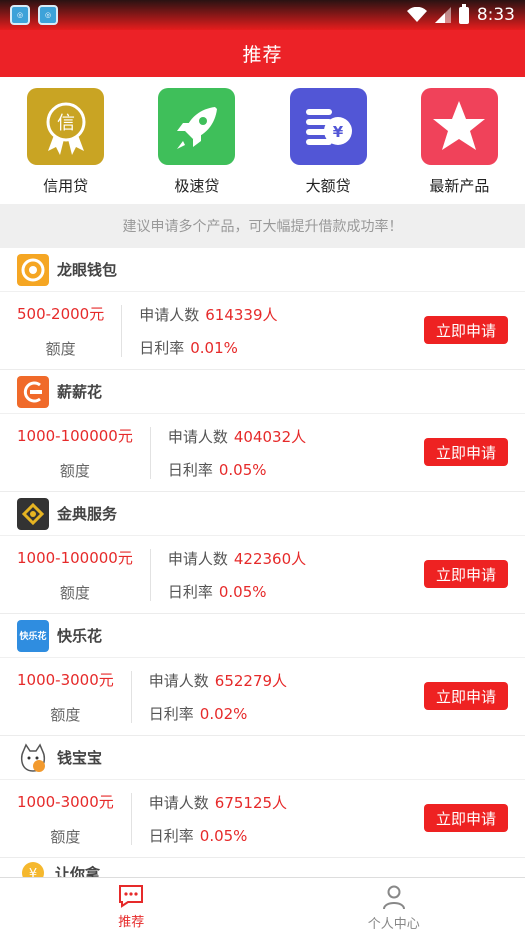 The height and width of the screenshot is (934, 525). What do you see at coordinates (241, 314) in the screenshot?
I see `applicants-count: 614339人` at bounding box center [241, 314].